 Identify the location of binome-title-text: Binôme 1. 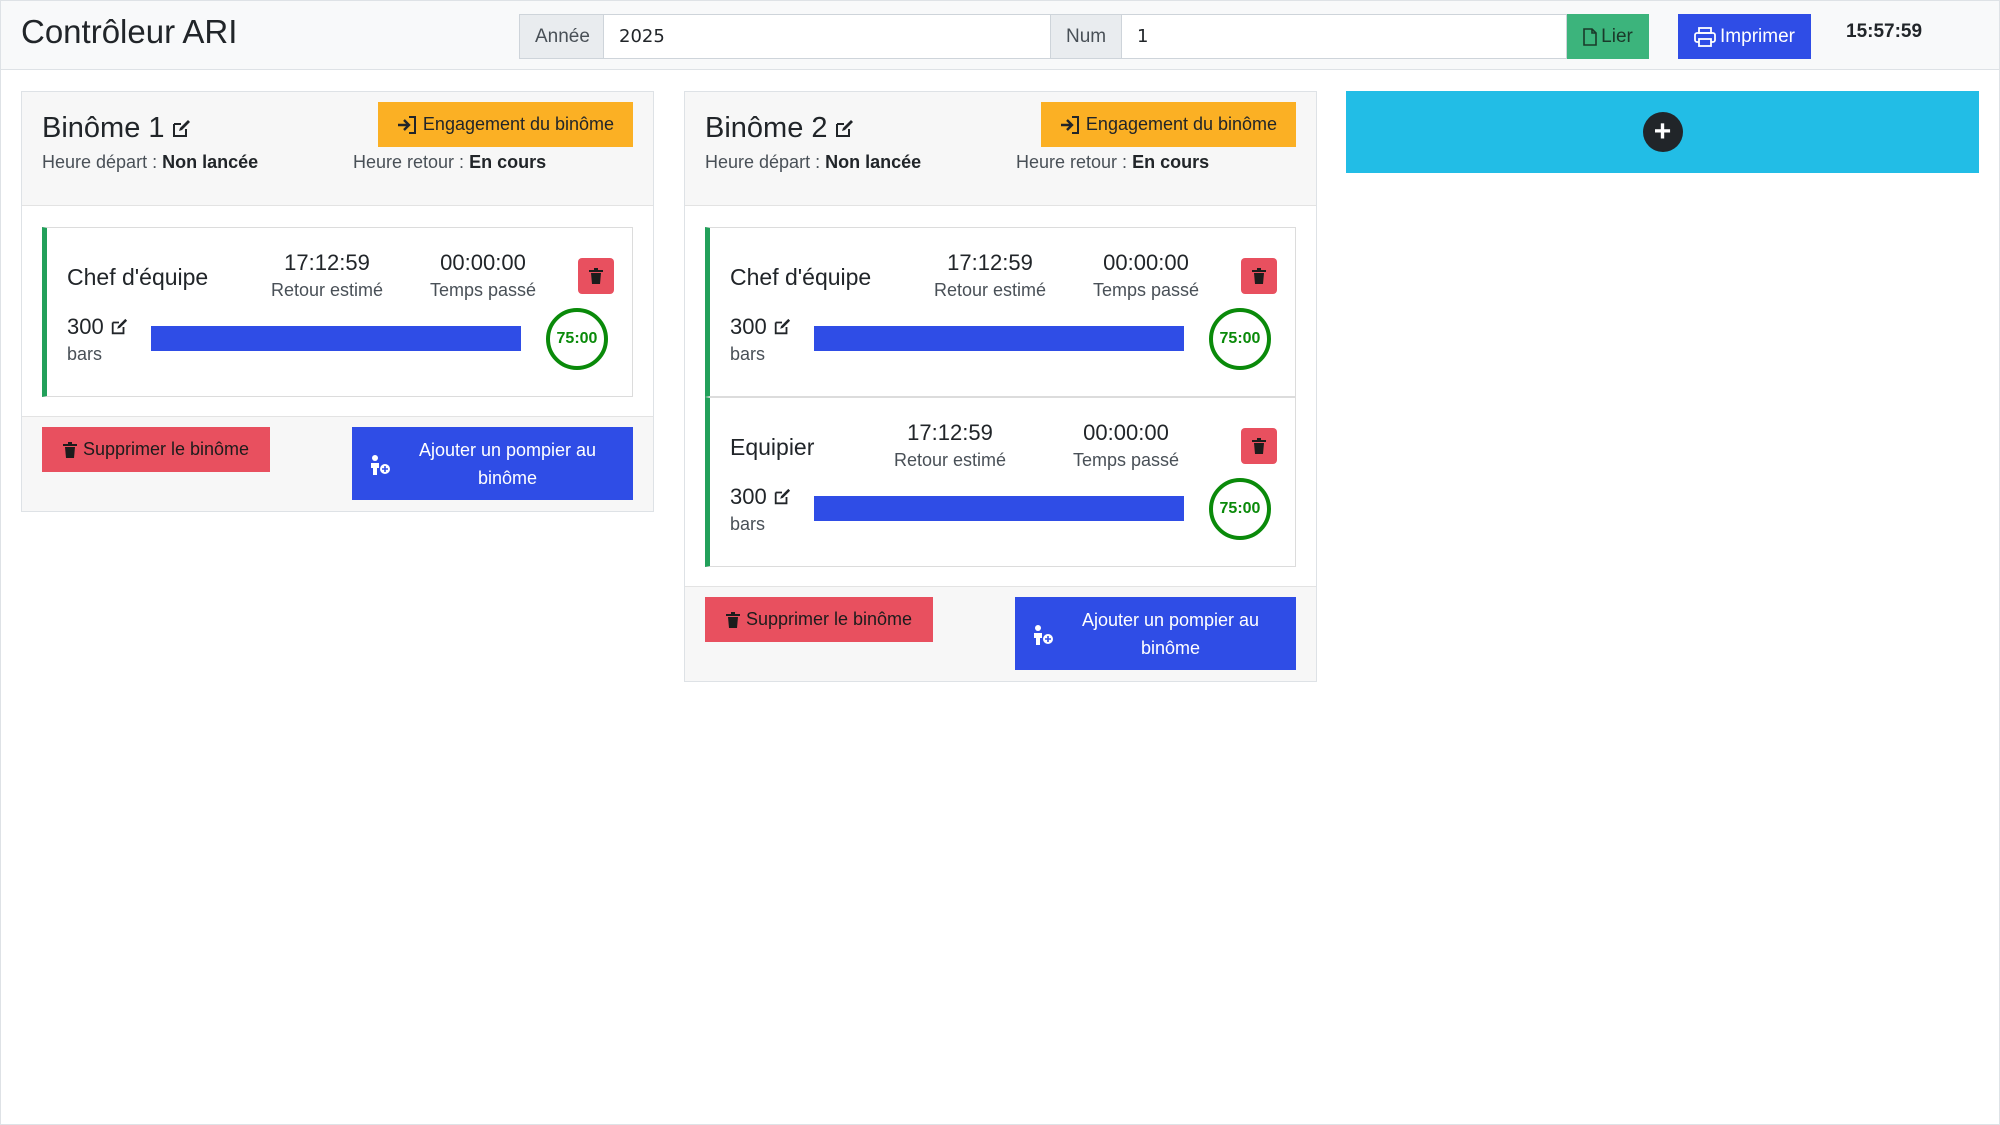
(103, 128).